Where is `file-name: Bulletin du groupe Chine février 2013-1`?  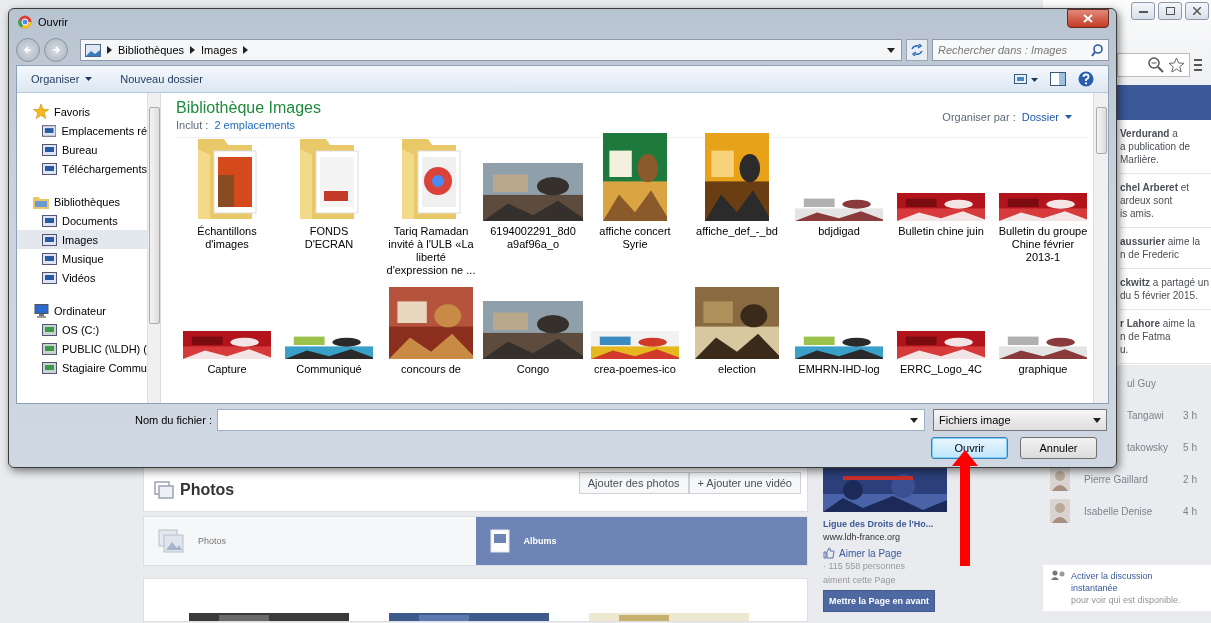
file-name: Bulletin du groupe Chine février 2013-1 is located at coordinates (1043, 244).